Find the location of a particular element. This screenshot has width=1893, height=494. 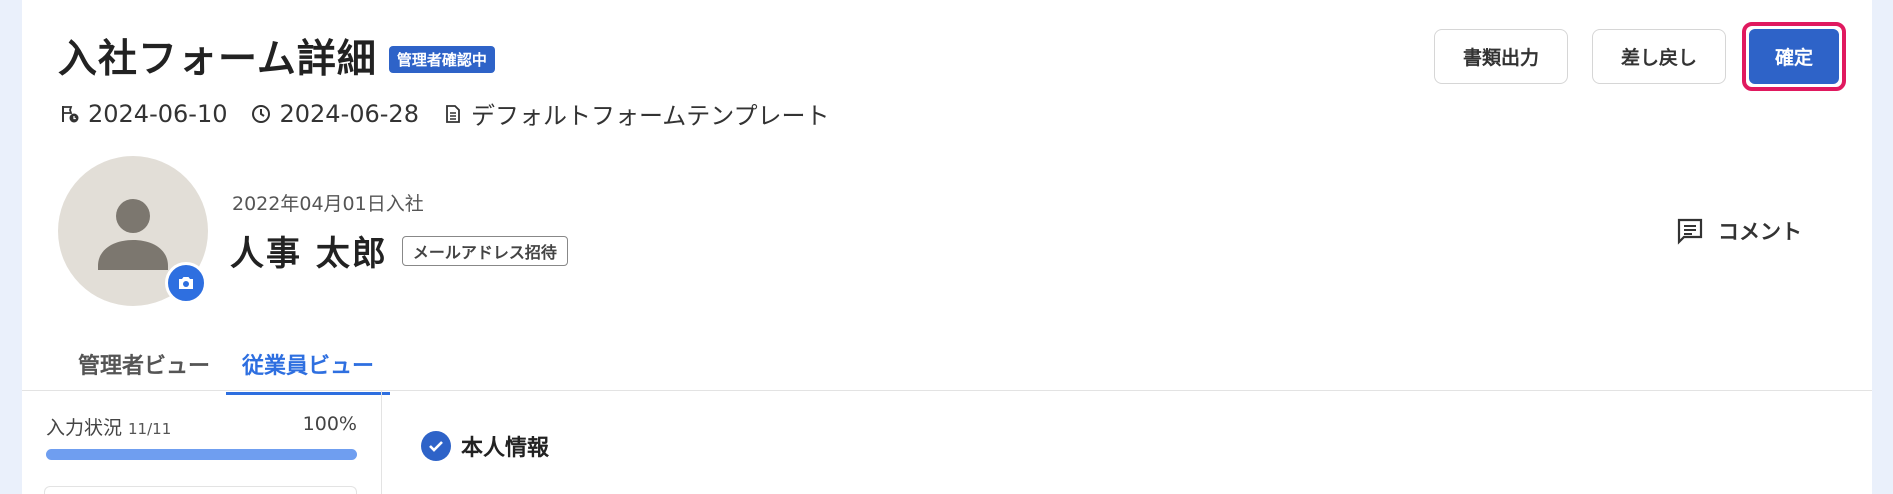

status-badge: 管理者確認中 is located at coordinates (441, 59).